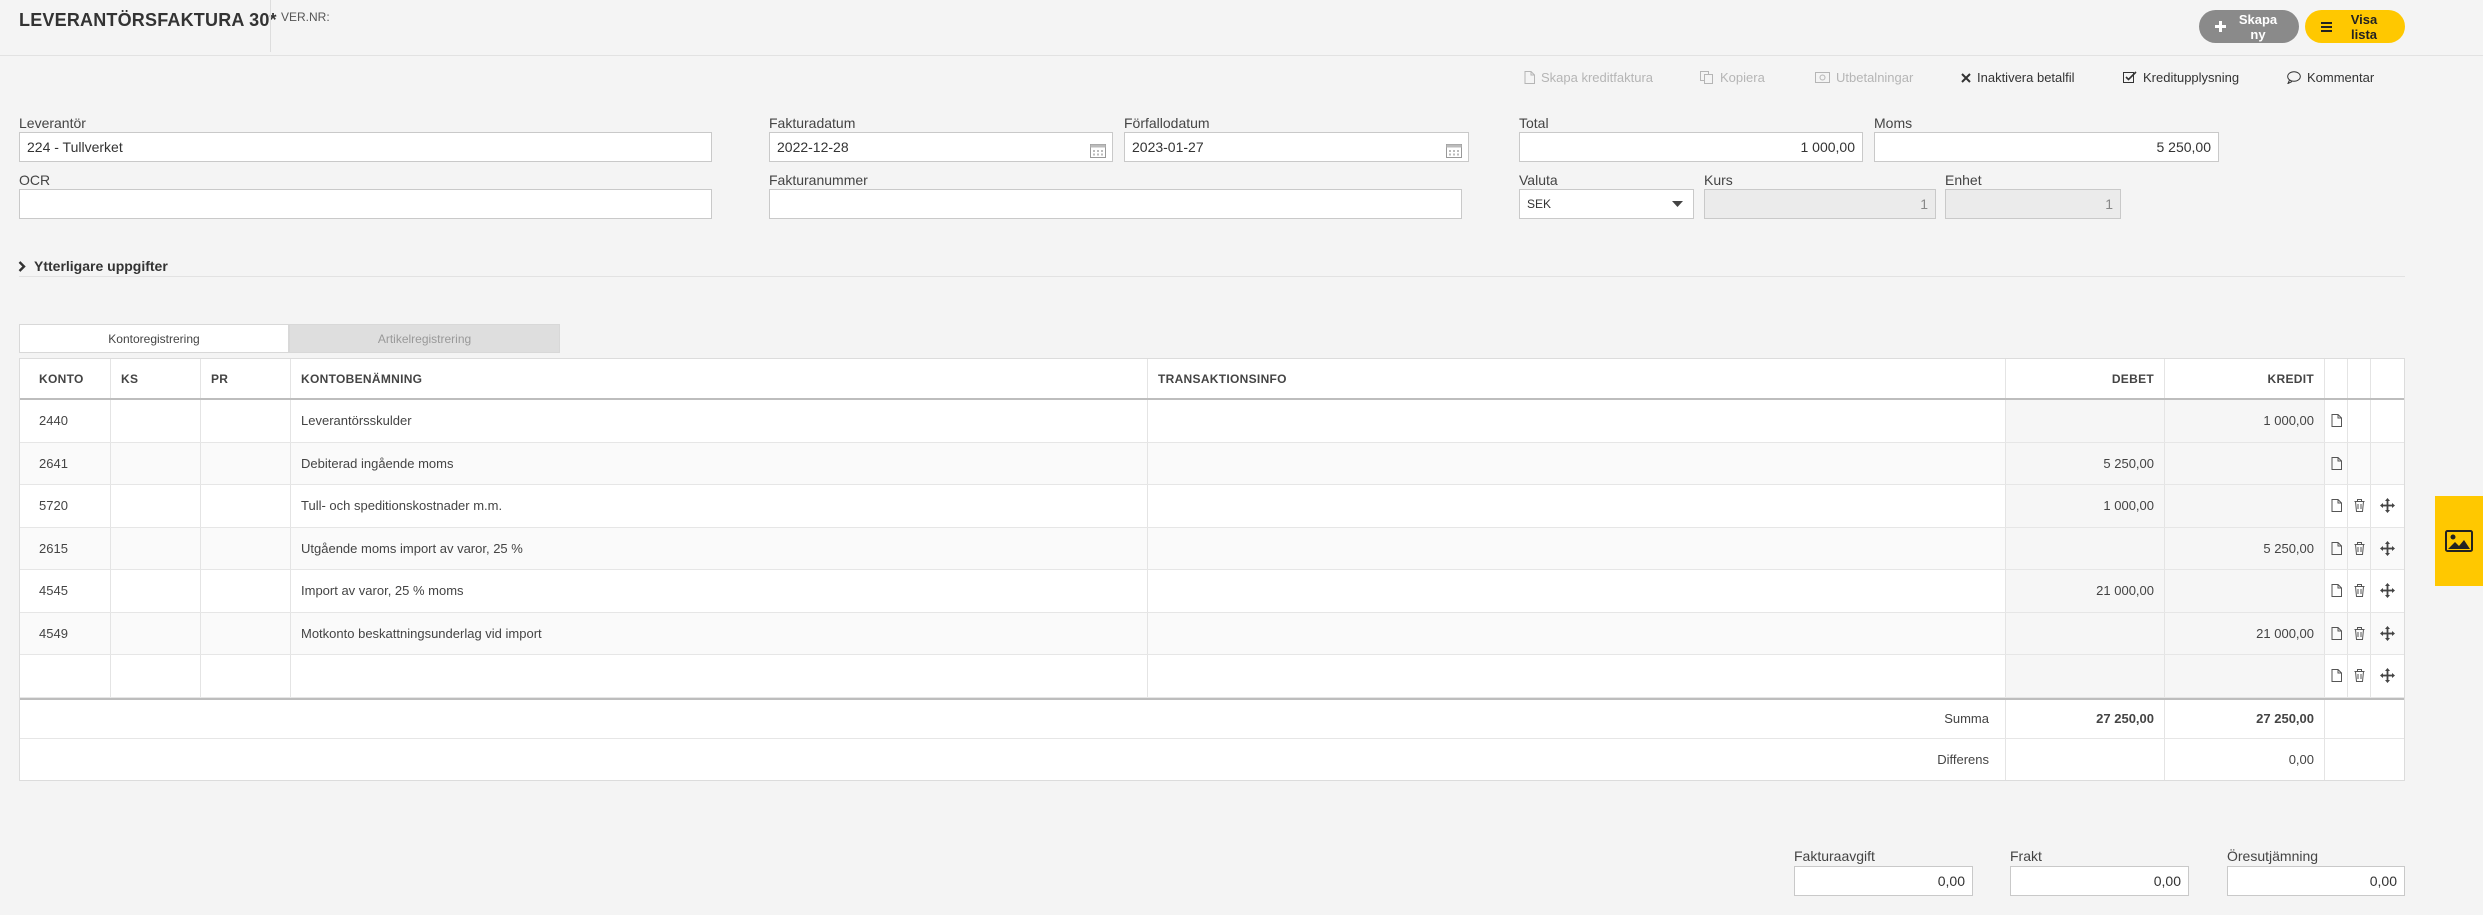 The width and height of the screenshot is (2483, 915). I want to click on more-details-toggle: Ytterligare uppgifter, so click(93, 266).